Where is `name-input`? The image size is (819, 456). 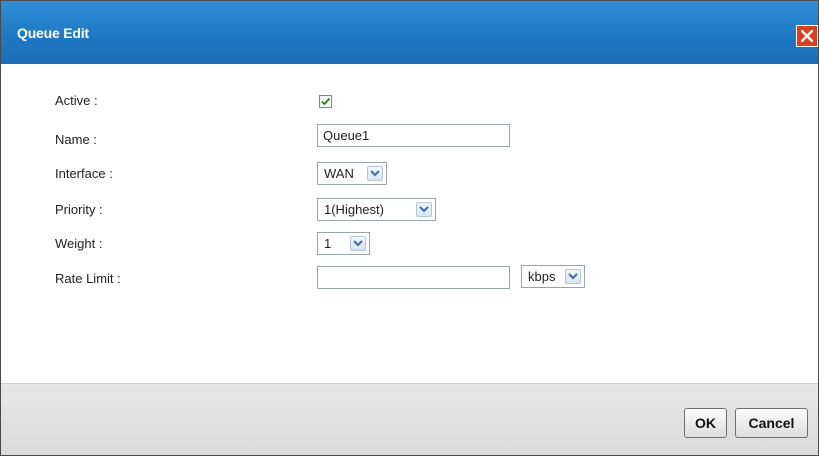 name-input is located at coordinates (413, 135).